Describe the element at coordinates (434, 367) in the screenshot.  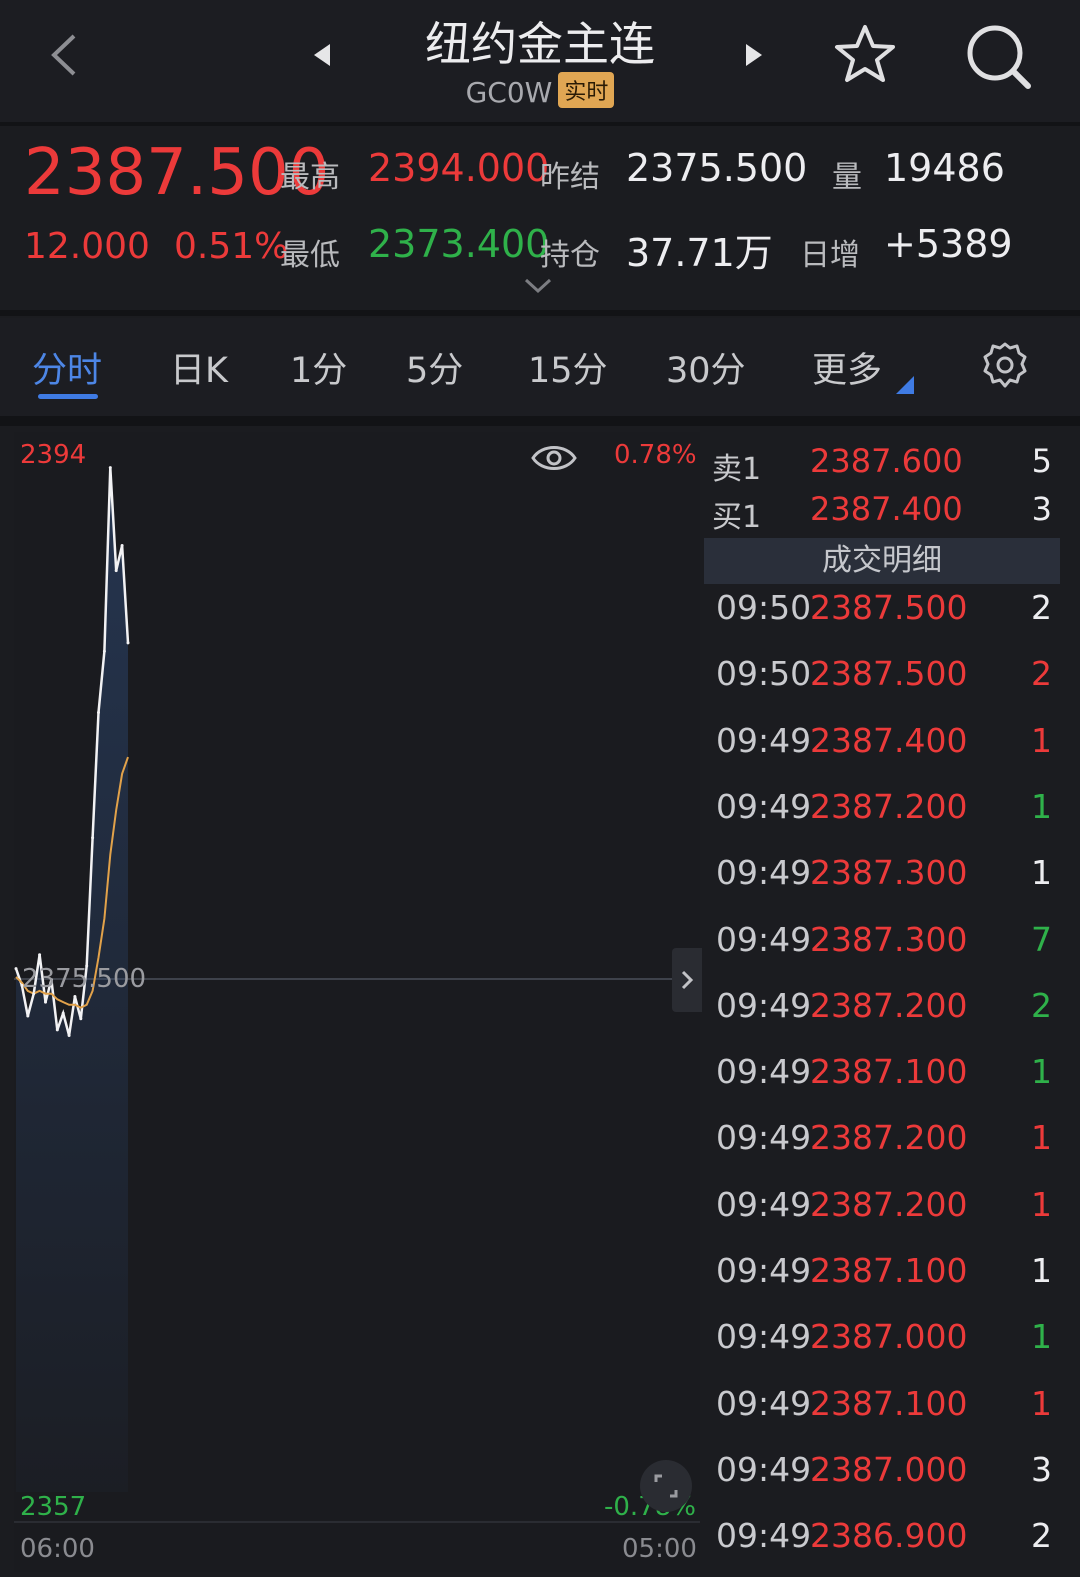
I see `tab-5min: 5分` at that location.